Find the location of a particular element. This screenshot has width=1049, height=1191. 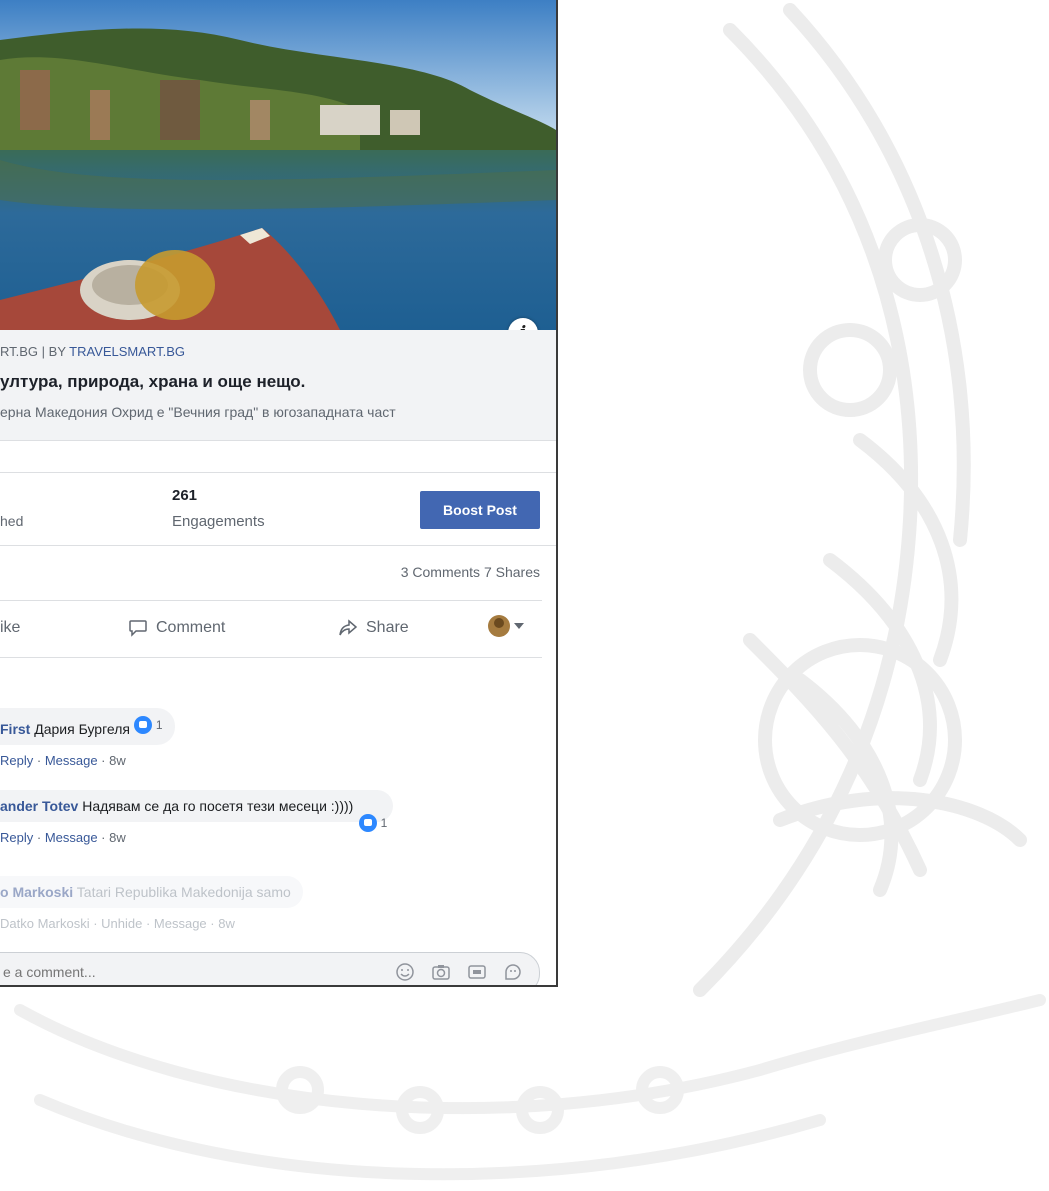

comment-author: First is located at coordinates (15, 729).